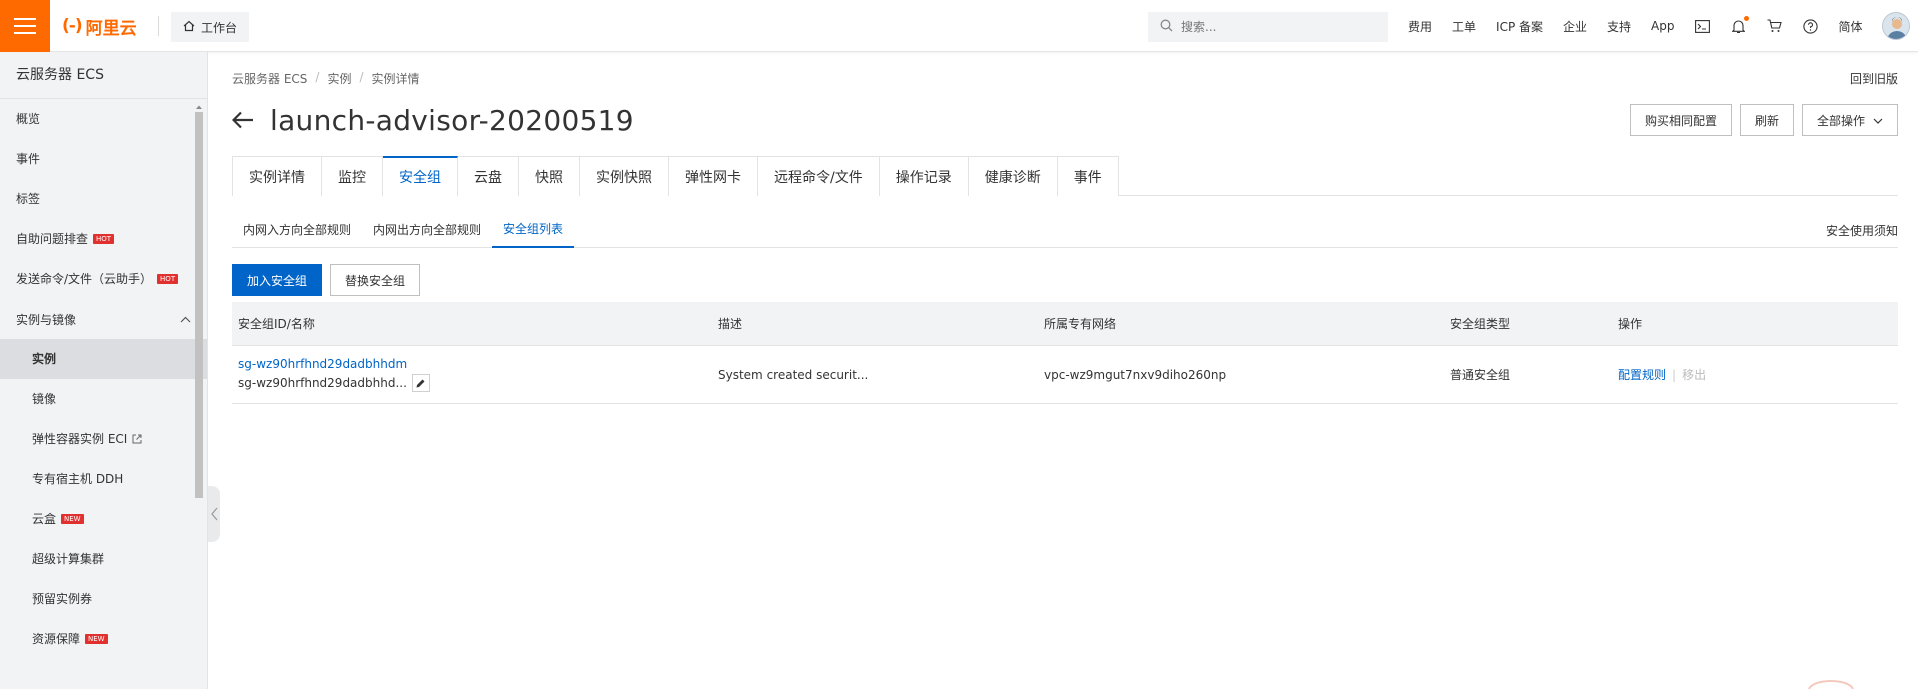  I want to click on link-icp: ICP 备案, so click(1519, 26).